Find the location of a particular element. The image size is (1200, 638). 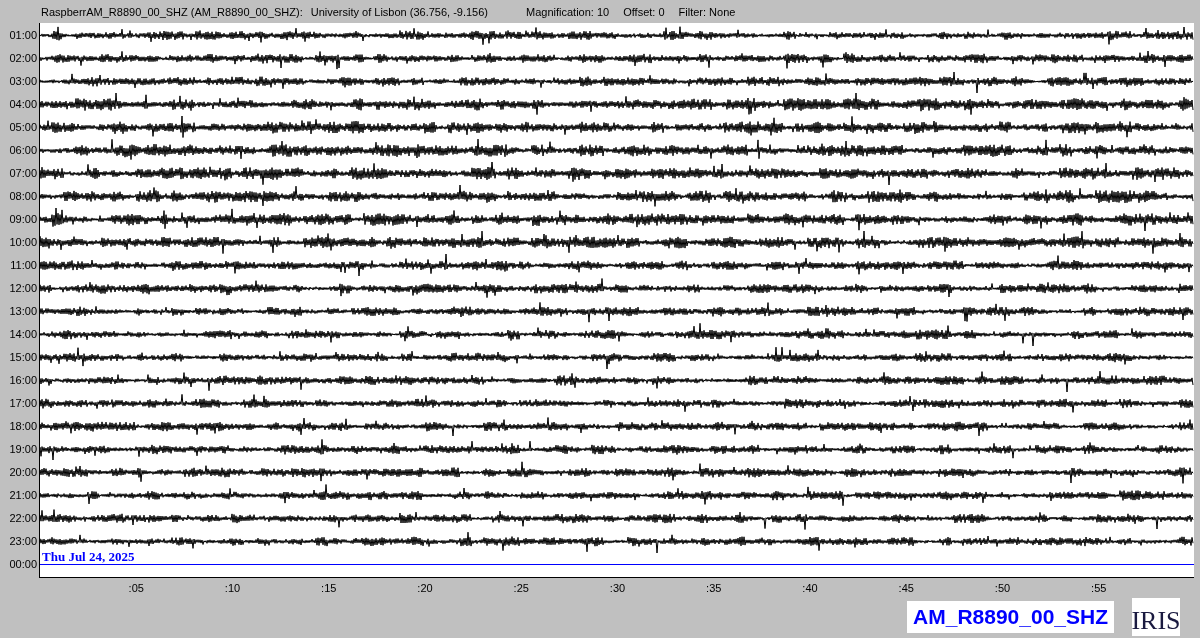

minute-tick-label: :35 is located at coordinates (714, 588).